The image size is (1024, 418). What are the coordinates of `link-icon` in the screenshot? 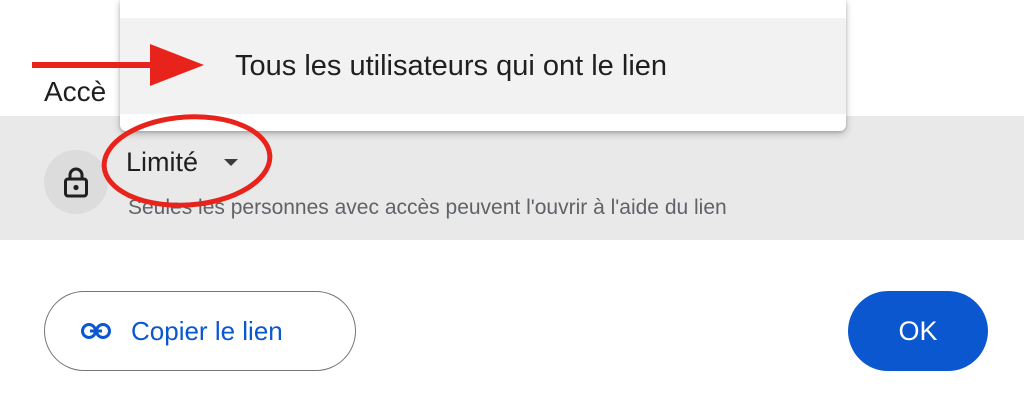 It's located at (96, 331).